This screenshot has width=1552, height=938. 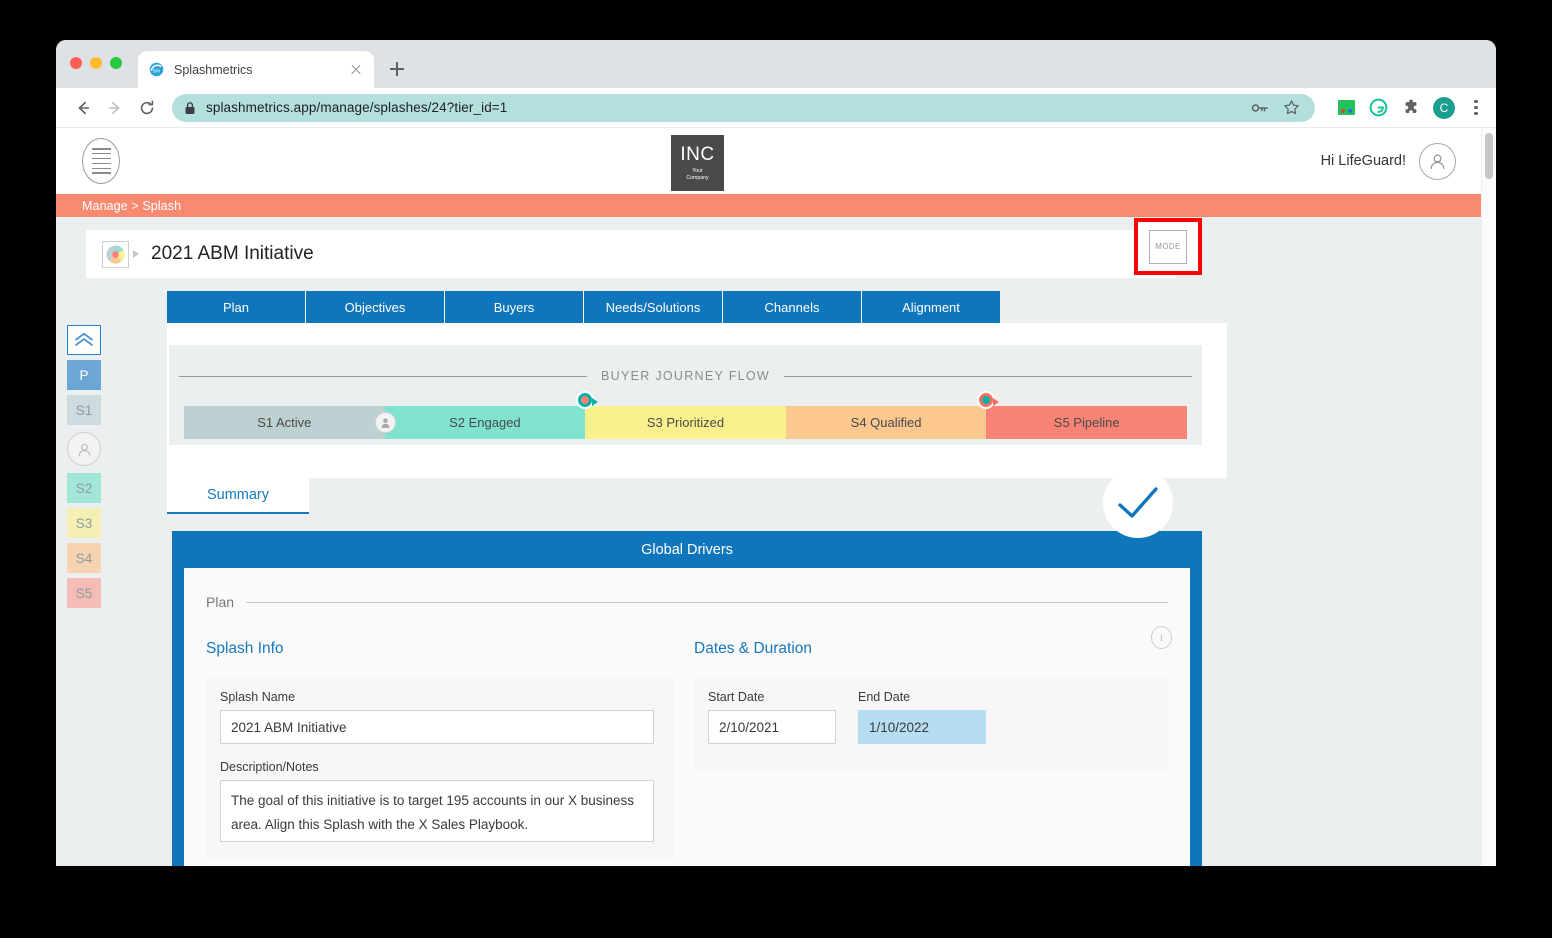 I want to click on breadcrumb: Manage > Splash, so click(x=776, y=205).